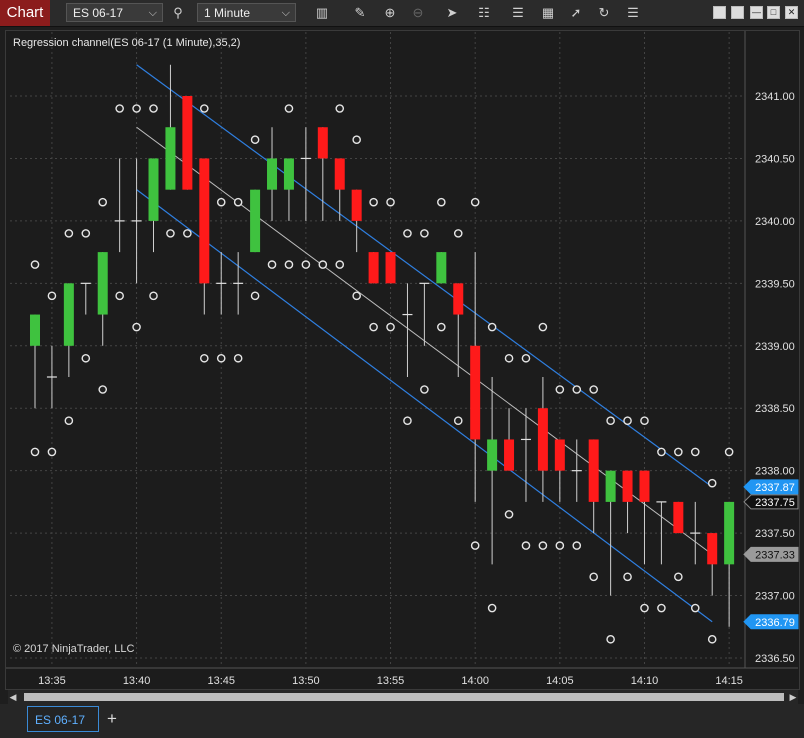  What do you see at coordinates (98, 13) in the screenshot?
I see `instrument-selector-value: ES 06-17` at bounding box center [98, 13].